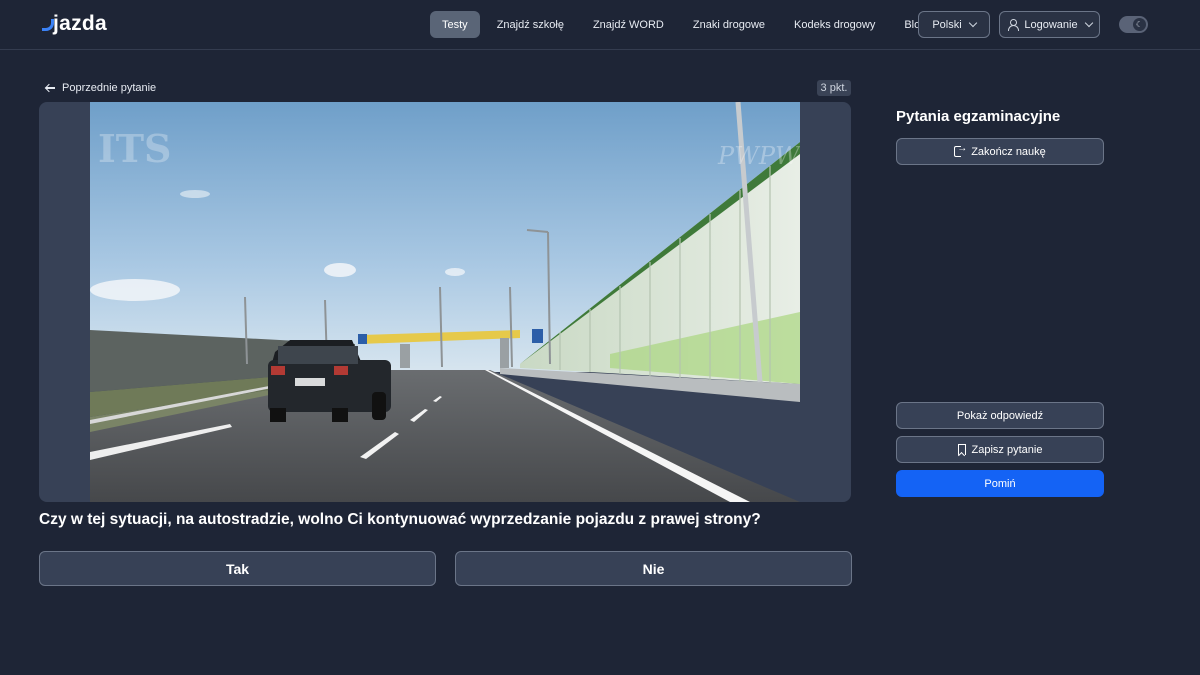  Describe the element at coordinates (48, 24) in the screenshot. I see `logo-mark-icon` at that location.